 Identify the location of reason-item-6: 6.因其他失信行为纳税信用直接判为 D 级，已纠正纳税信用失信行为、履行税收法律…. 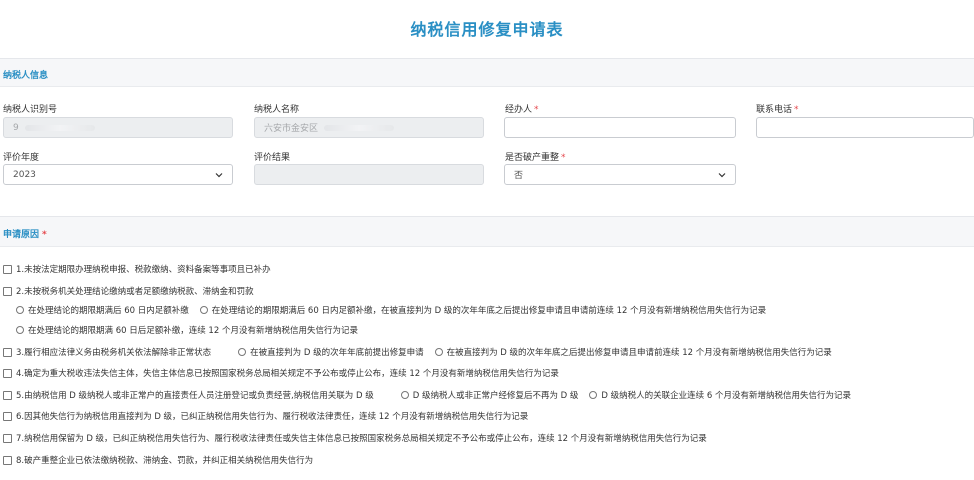
(487, 416).